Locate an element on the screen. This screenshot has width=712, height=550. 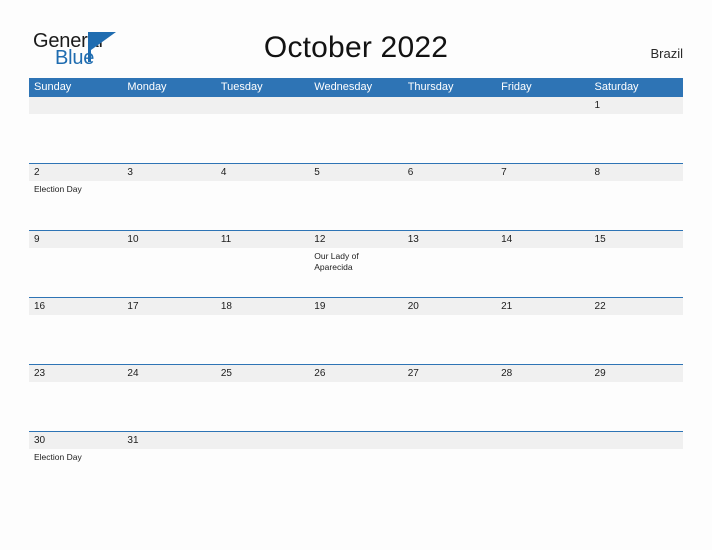
day-number: 8 is located at coordinates (636, 172).